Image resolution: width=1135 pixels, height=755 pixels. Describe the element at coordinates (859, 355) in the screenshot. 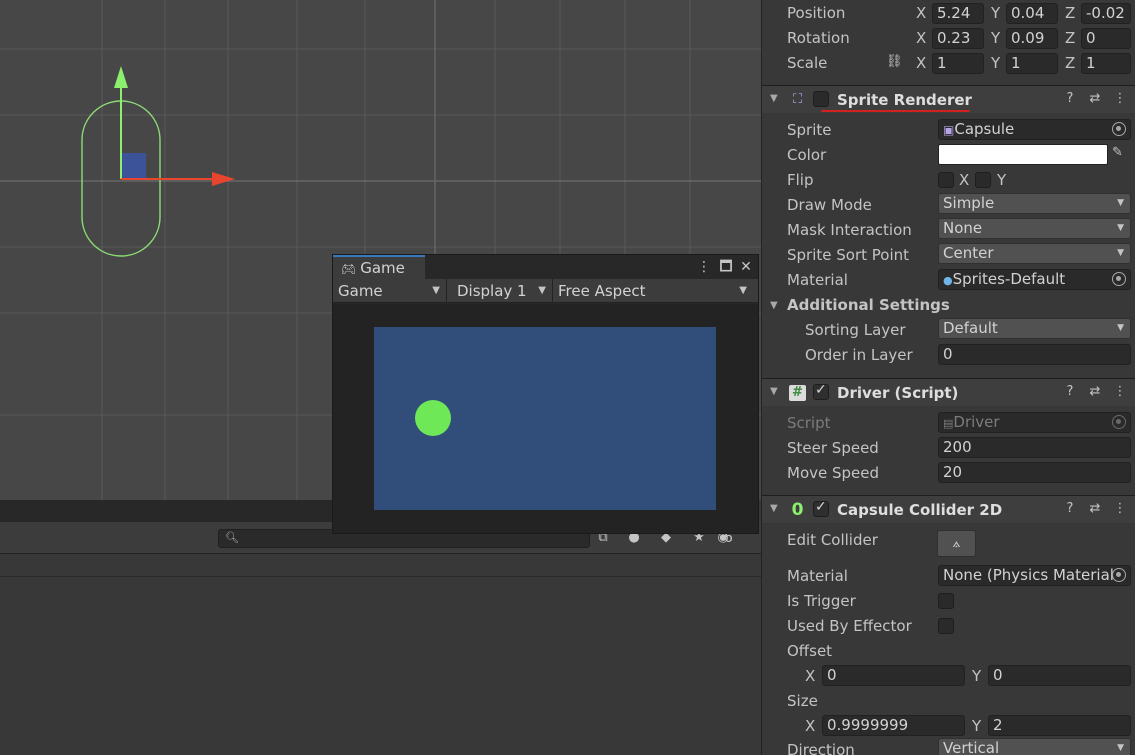

I see `order-in-layer-label: Order in Layer` at that location.